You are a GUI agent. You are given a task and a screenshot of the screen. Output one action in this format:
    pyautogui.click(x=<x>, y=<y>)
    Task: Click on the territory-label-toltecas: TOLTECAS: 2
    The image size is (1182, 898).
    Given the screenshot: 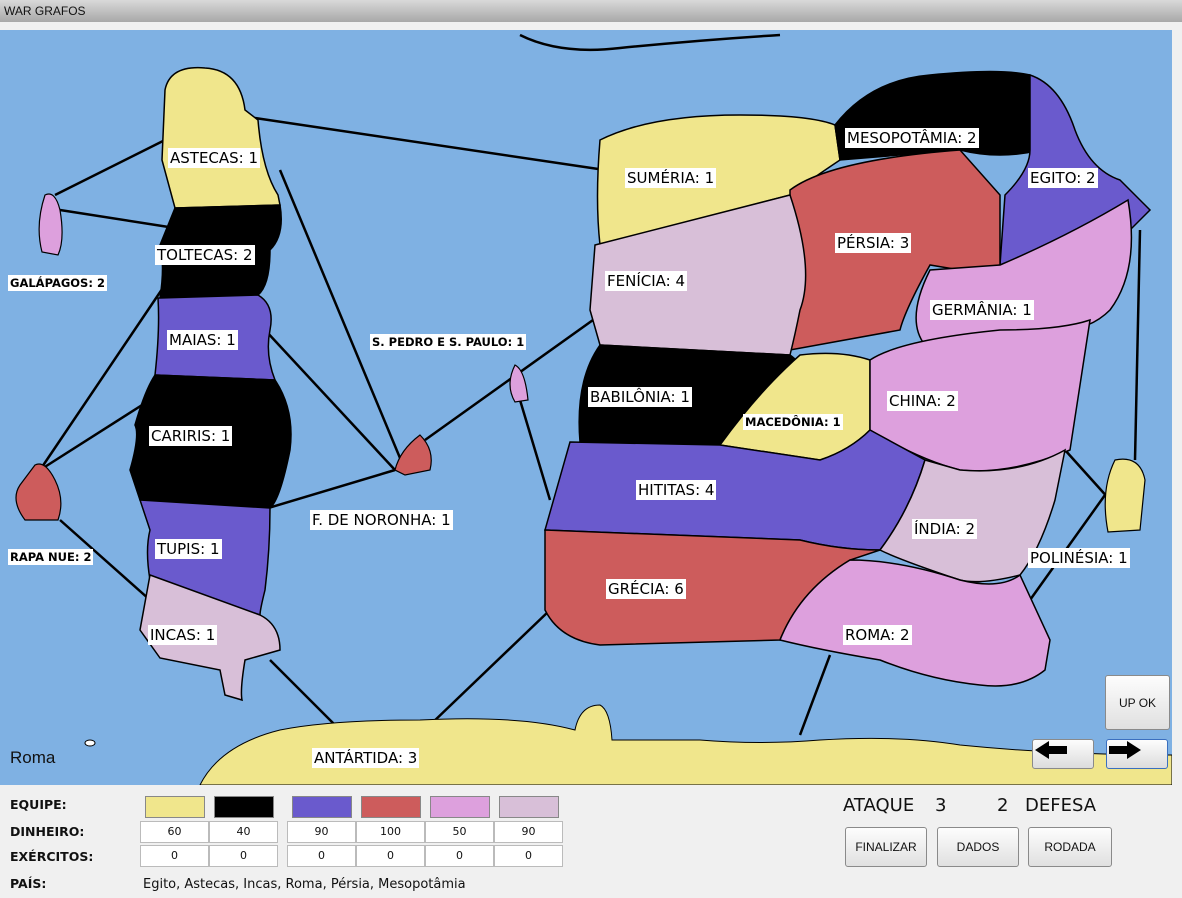 What is the action you would take?
    pyautogui.click(x=205, y=255)
    